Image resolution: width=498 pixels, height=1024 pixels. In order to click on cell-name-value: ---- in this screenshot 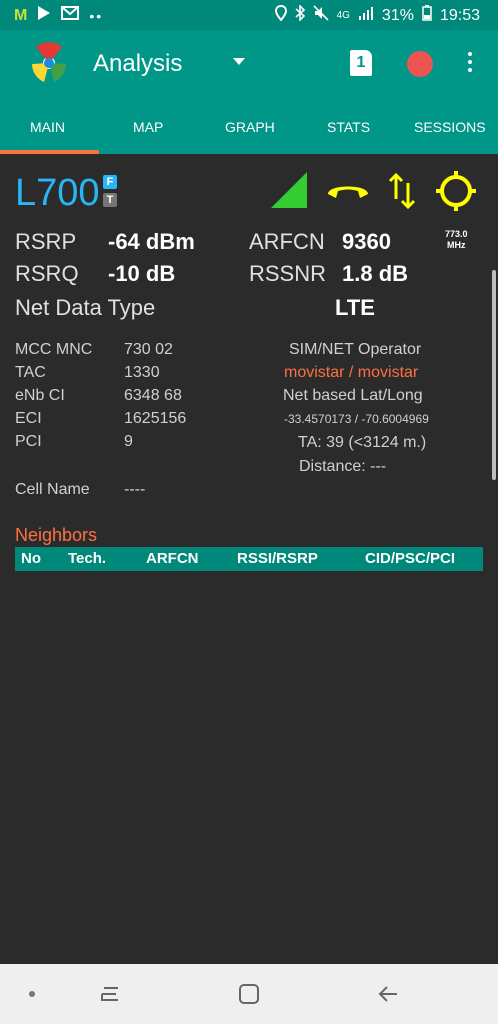, I will do `click(135, 489)`.